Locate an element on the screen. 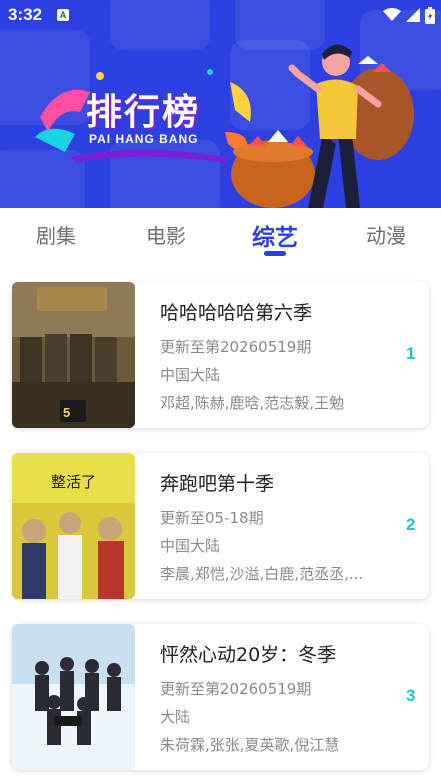  show-title: 奔跑吧第十季 is located at coordinates (217, 484).